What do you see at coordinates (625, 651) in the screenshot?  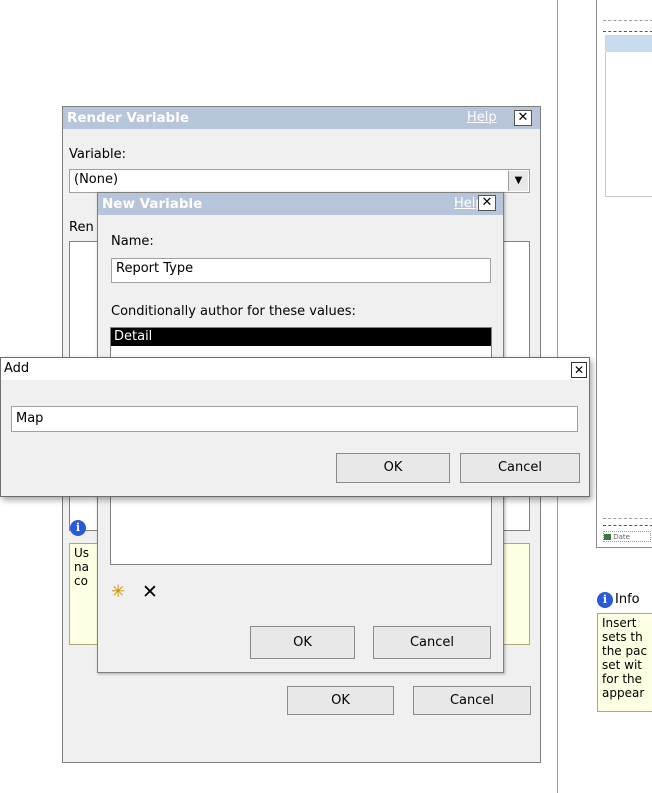 I see `info-line: the pac` at bounding box center [625, 651].